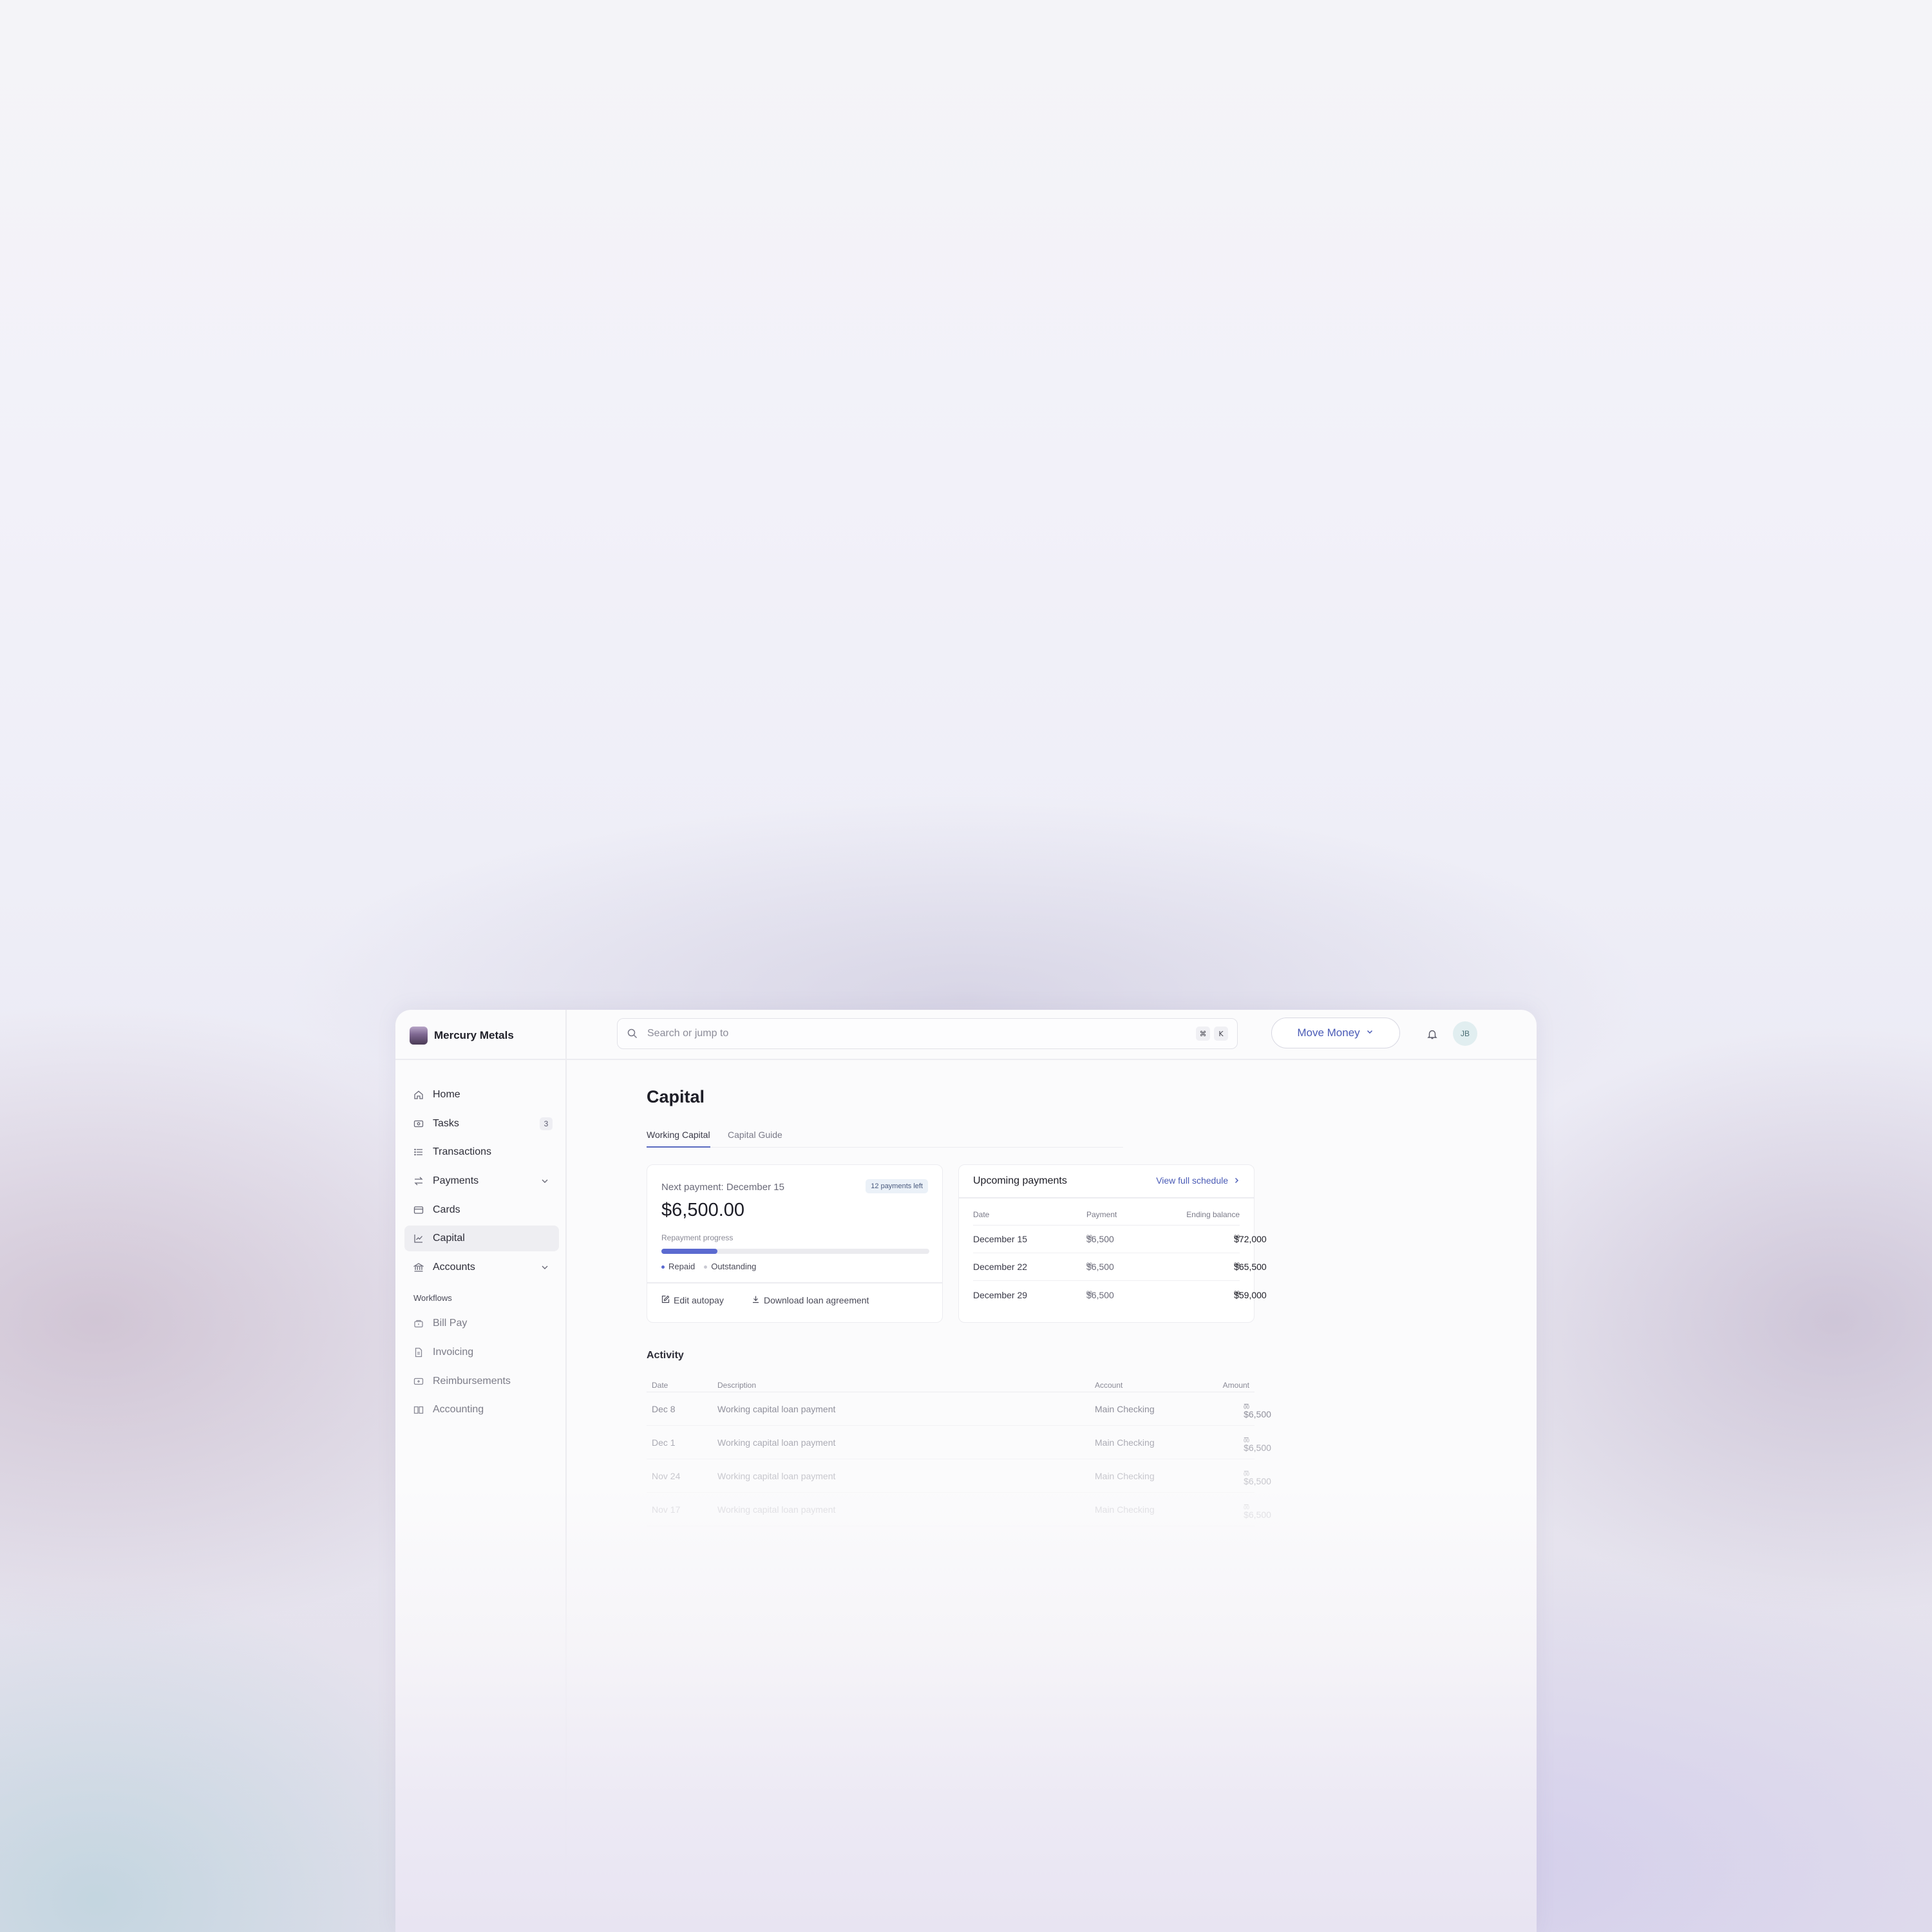 This screenshot has height=1932, width=1932. I want to click on chevron-right-icon, so click(1236, 1180).